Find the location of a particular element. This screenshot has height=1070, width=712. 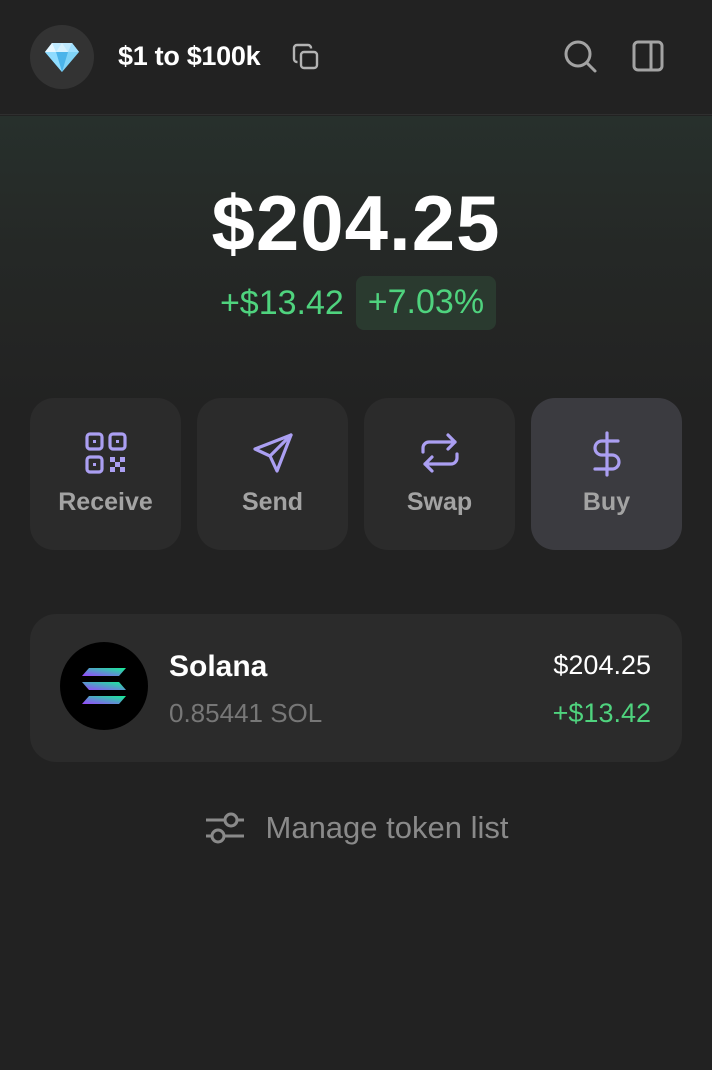

buy-button: Buy is located at coordinates (606, 474).